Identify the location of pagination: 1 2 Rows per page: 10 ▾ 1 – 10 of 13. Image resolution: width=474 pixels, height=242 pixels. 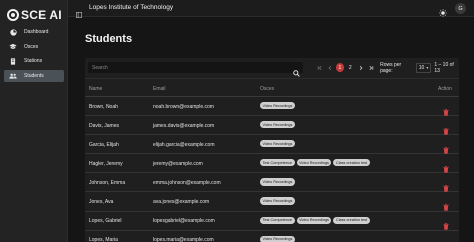
(387, 67).